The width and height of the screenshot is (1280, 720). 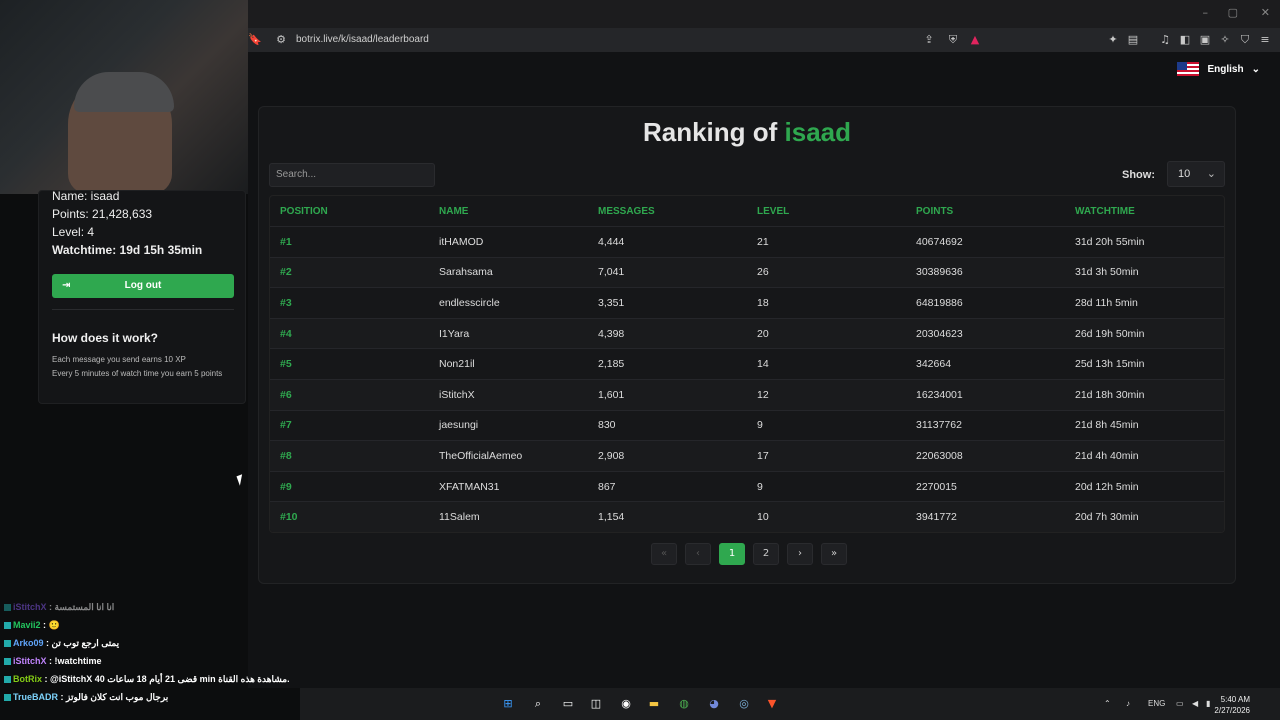 What do you see at coordinates (1205, 40) in the screenshot?
I see `wallet-icon: ▣` at bounding box center [1205, 40].